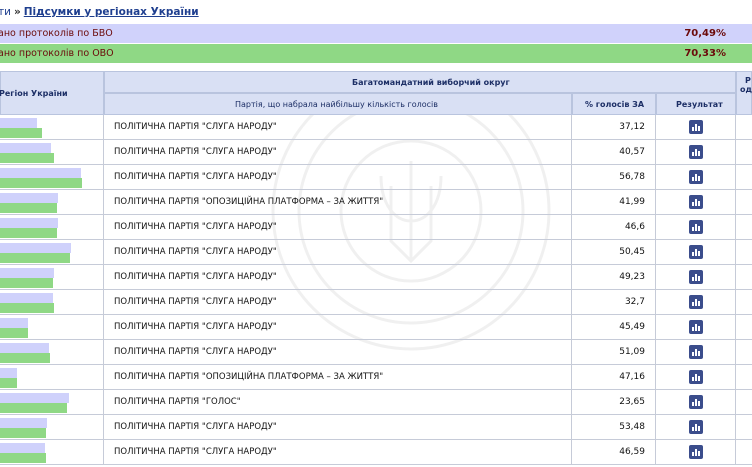 Image resolution: width=752 pixels, height=467 pixels. What do you see at coordinates (744, 93) in the screenshot?
I see `header-extra-cell: Р оди` at bounding box center [744, 93].